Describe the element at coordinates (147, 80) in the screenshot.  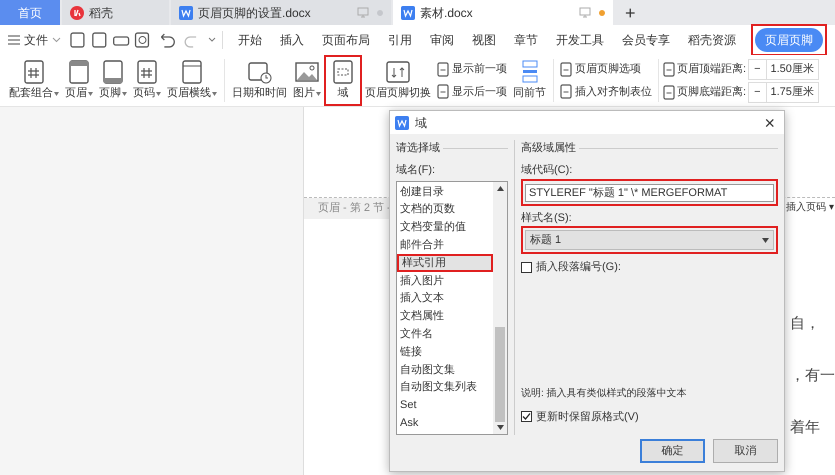
I see `ribbon-button: 页码` at that location.